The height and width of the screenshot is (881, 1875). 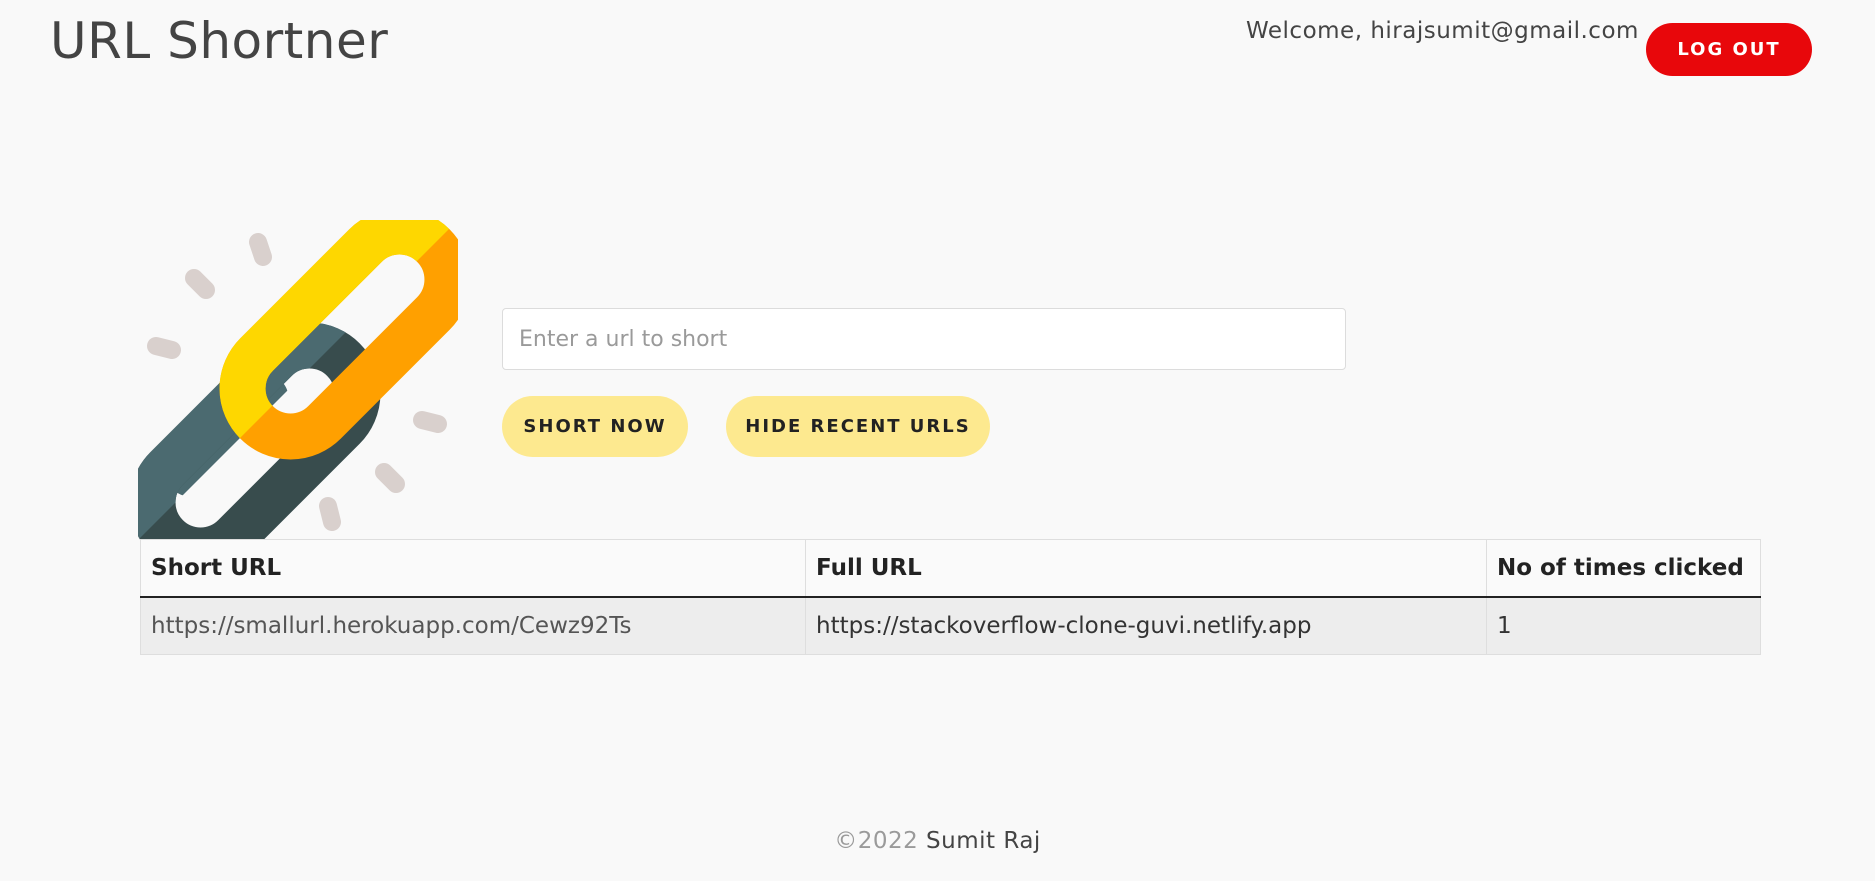 I want to click on welcome-text: Welcome, hirajsumit@gmail.com, so click(x=1442, y=31).